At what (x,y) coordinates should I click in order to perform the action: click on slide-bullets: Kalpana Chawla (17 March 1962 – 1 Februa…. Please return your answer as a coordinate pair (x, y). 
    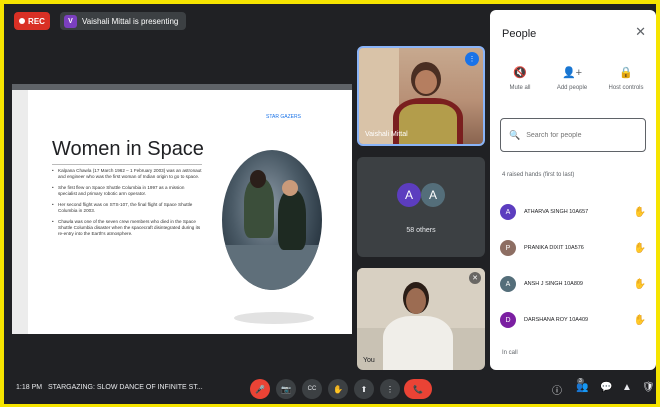
    Looking at the image, I should click on (127, 205).